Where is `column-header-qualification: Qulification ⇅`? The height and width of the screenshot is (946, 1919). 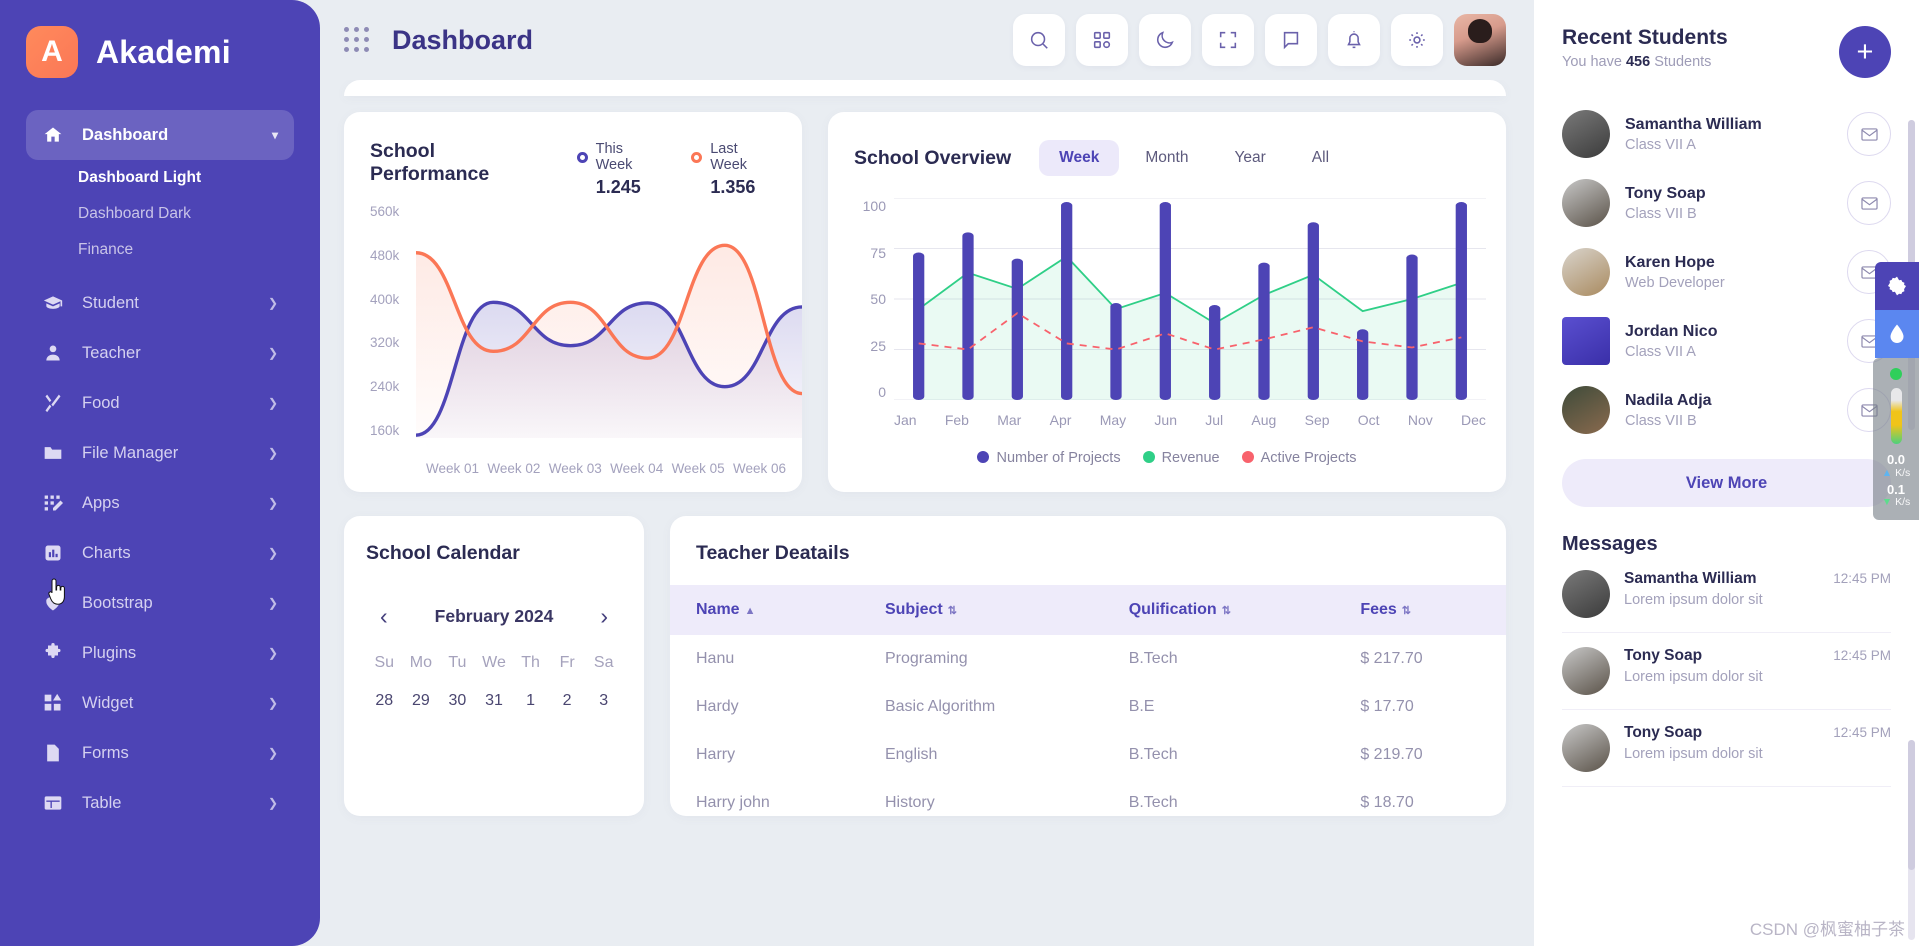 column-header-qualification: Qulification ⇅ is located at coordinates (1219, 610).